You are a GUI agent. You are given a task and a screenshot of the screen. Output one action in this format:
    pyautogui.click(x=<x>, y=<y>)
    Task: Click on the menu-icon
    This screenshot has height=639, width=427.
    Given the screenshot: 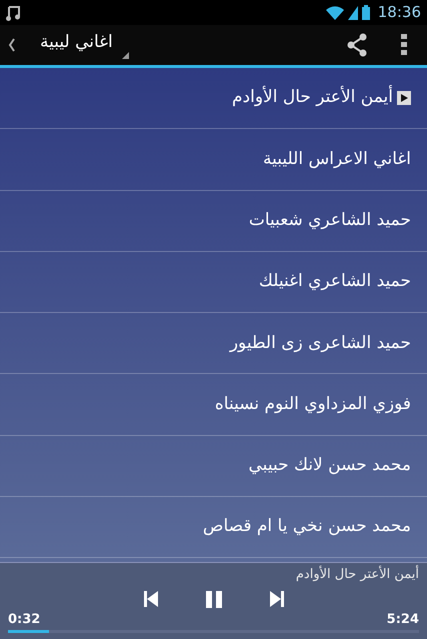 What is the action you would take?
    pyautogui.click(x=404, y=45)
    